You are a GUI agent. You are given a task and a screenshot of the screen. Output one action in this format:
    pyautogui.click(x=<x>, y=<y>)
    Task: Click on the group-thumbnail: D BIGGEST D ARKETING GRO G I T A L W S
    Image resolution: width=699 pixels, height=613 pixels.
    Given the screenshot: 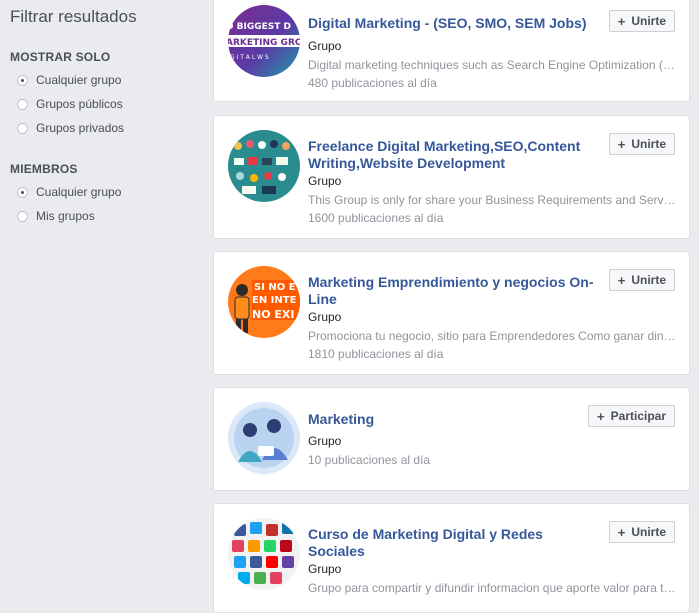 What is the action you would take?
    pyautogui.click(x=264, y=41)
    